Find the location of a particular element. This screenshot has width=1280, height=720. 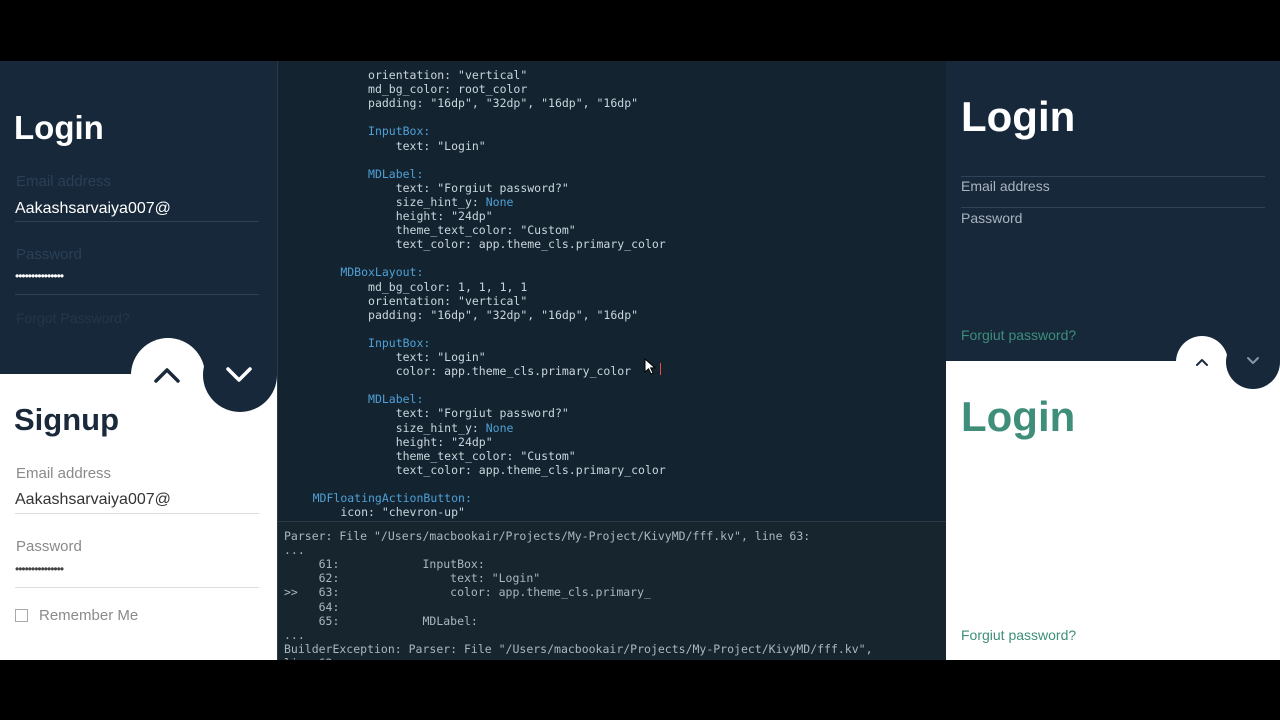

dark-password-label: Password is located at coordinates (991, 218).